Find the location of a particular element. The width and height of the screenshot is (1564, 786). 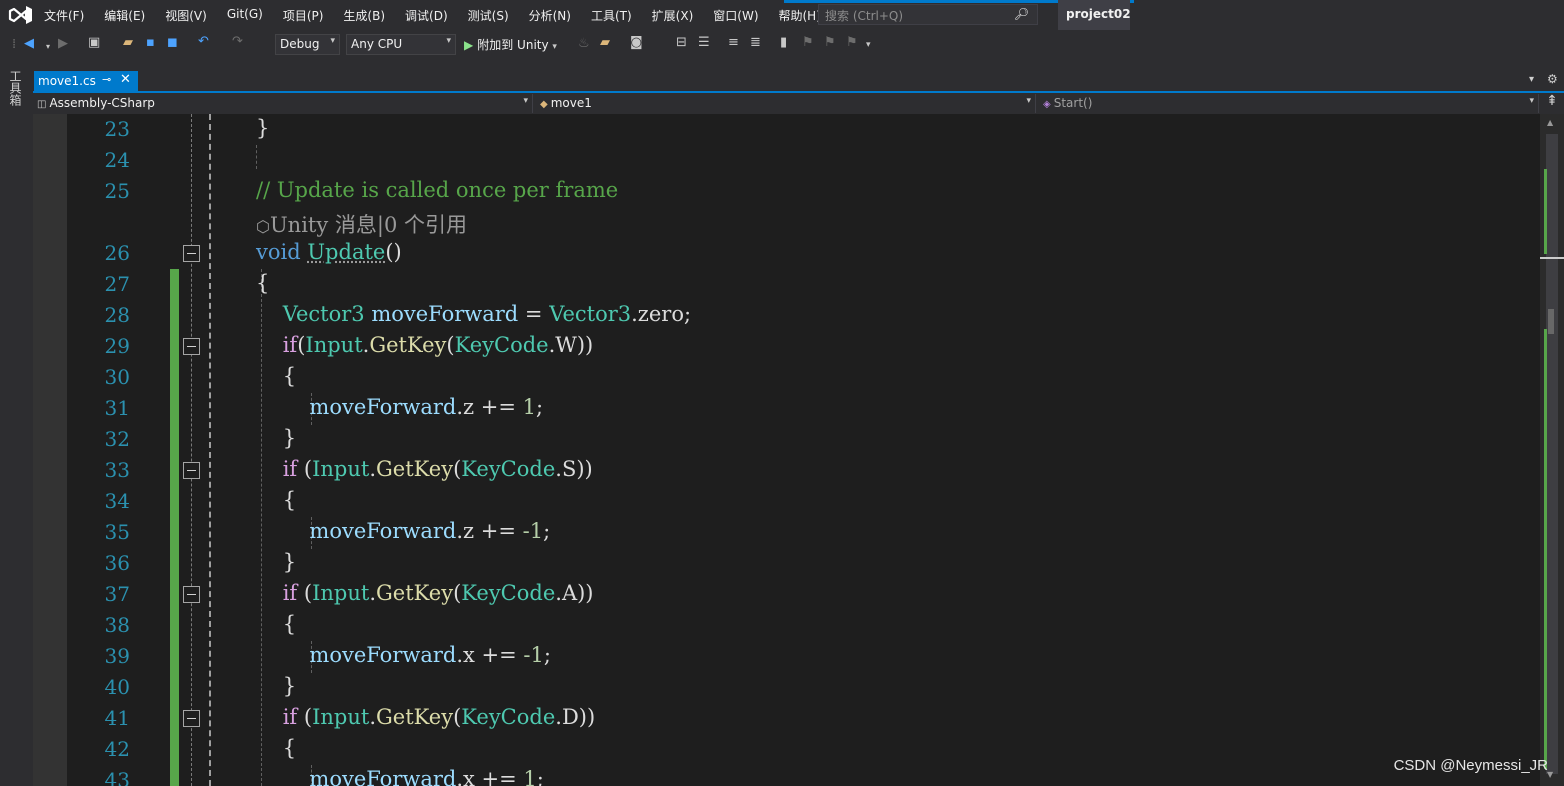

tab-move1-cs: move1.cs ⊸ ✕ is located at coordinates (86, 81).